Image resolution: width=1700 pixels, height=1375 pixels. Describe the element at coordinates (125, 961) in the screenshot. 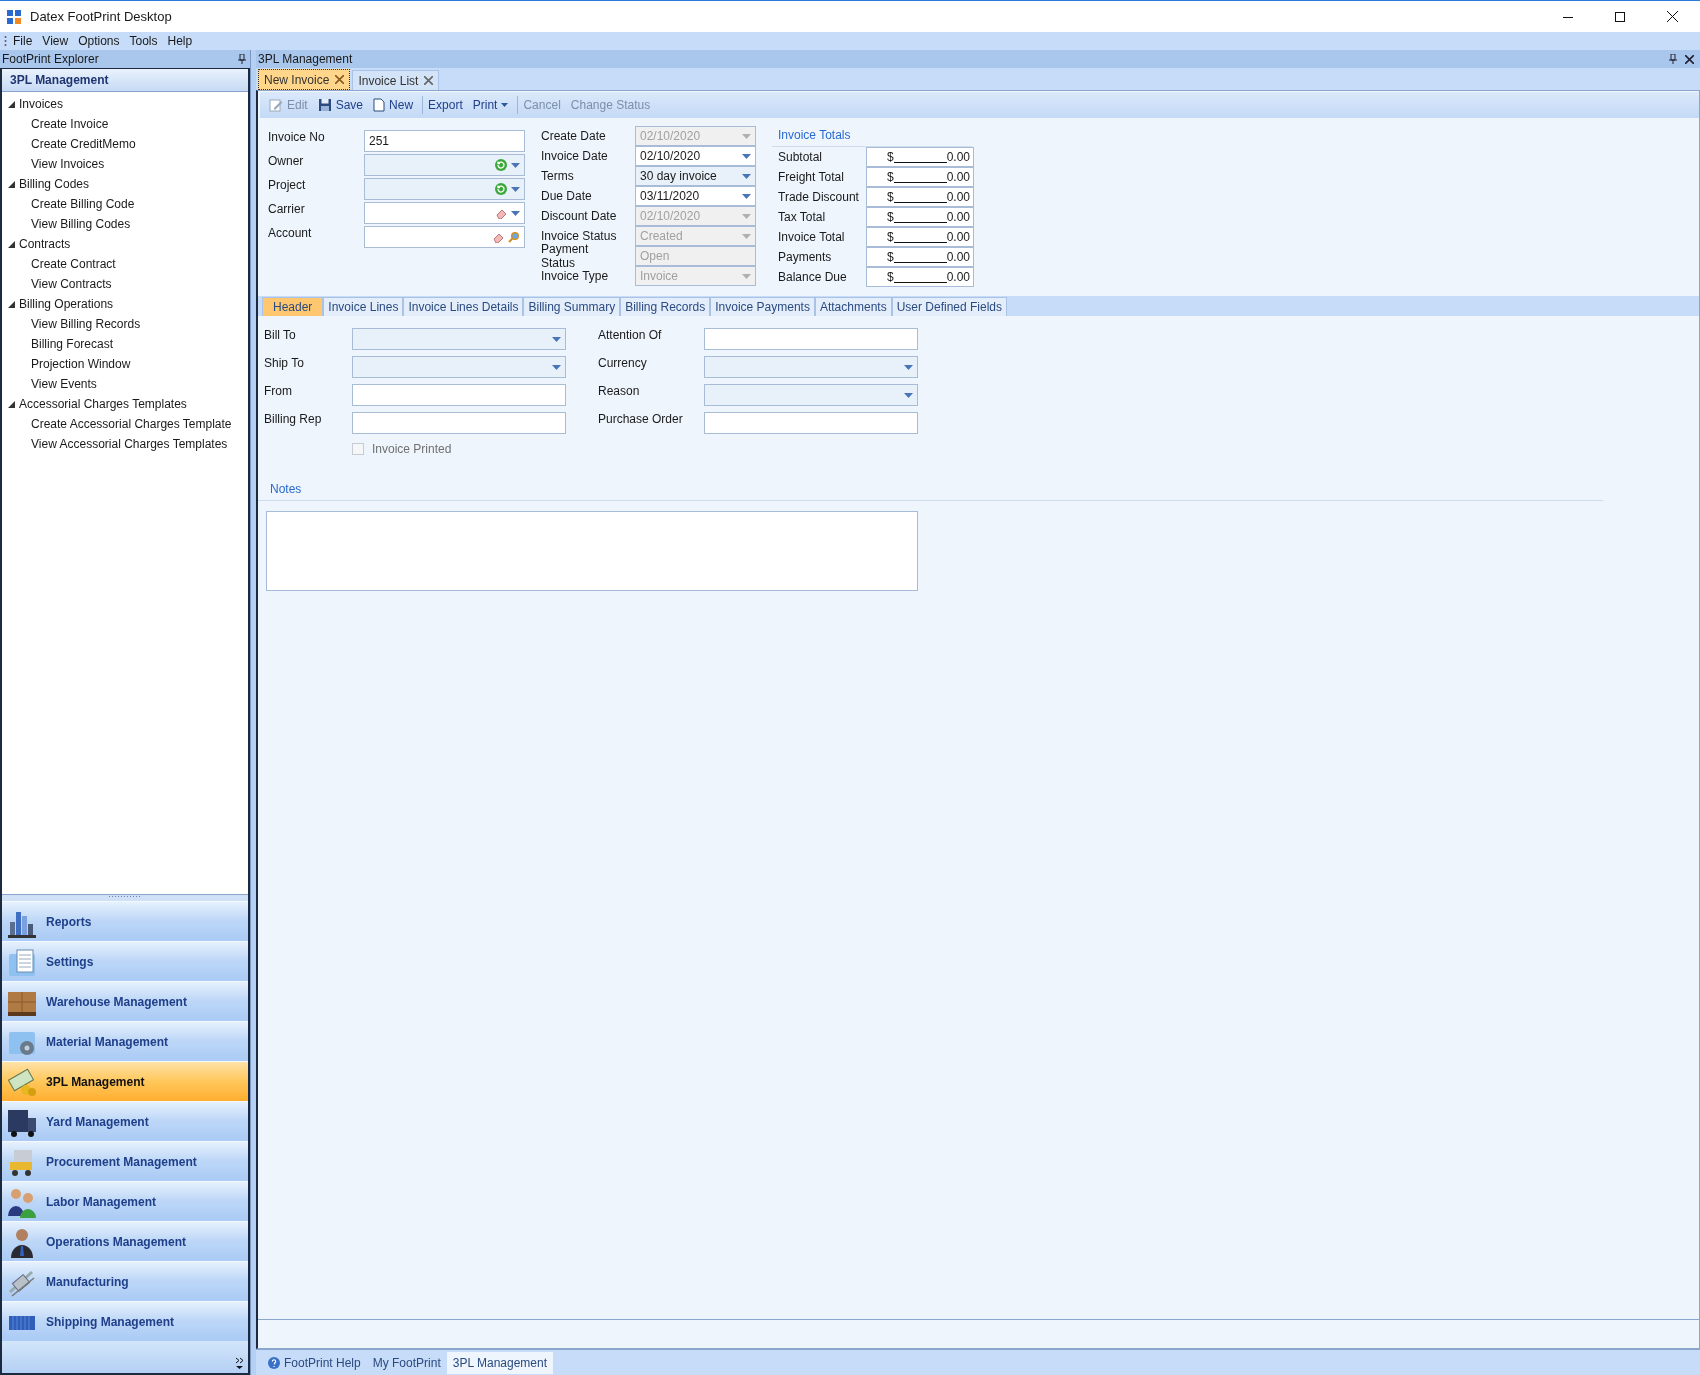

I see `module-button: Settings` at that location.